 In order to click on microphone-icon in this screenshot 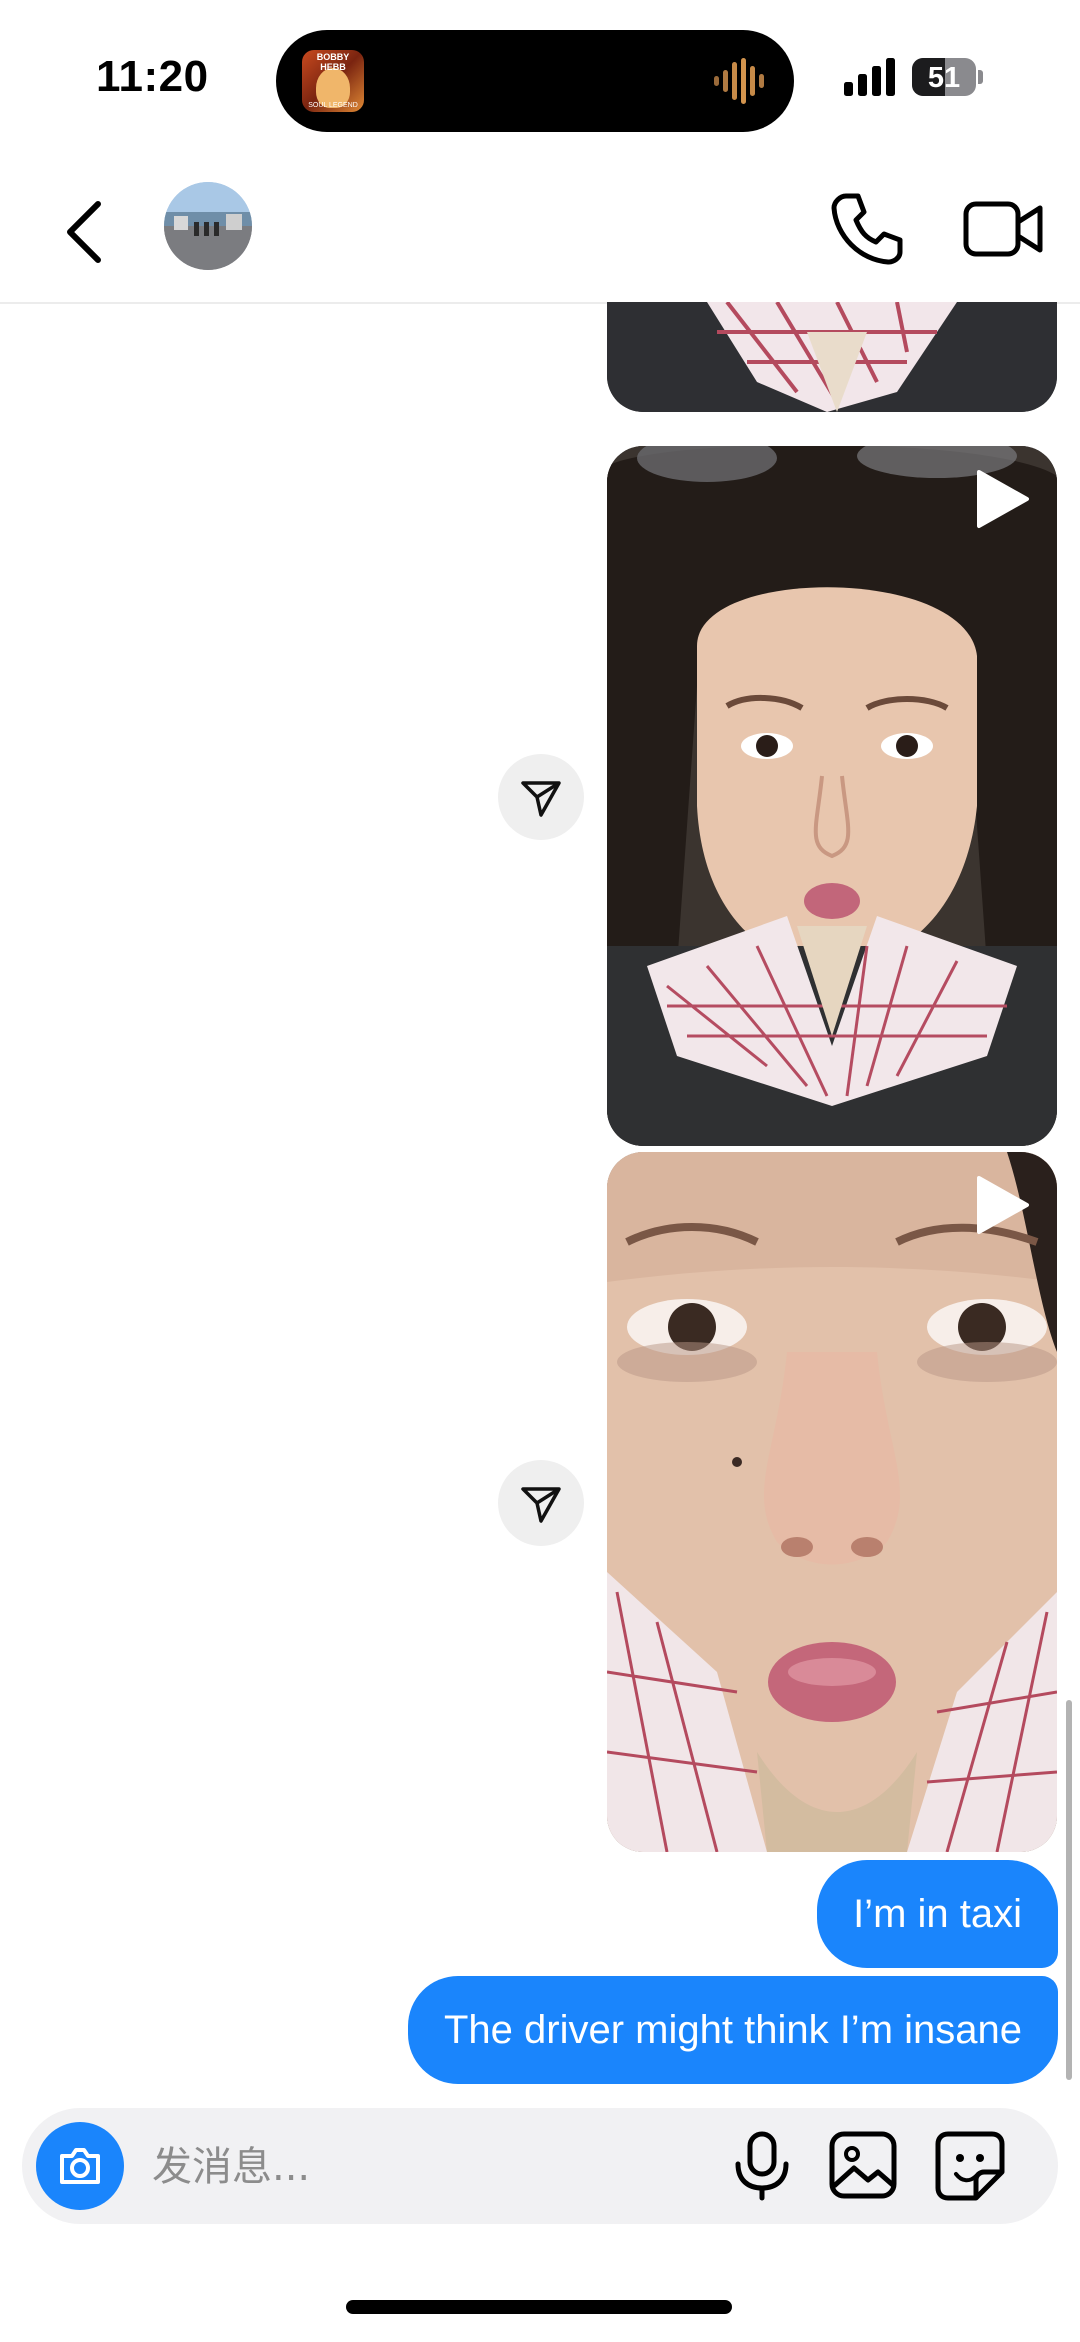, I will do `click(762, 2166)`.